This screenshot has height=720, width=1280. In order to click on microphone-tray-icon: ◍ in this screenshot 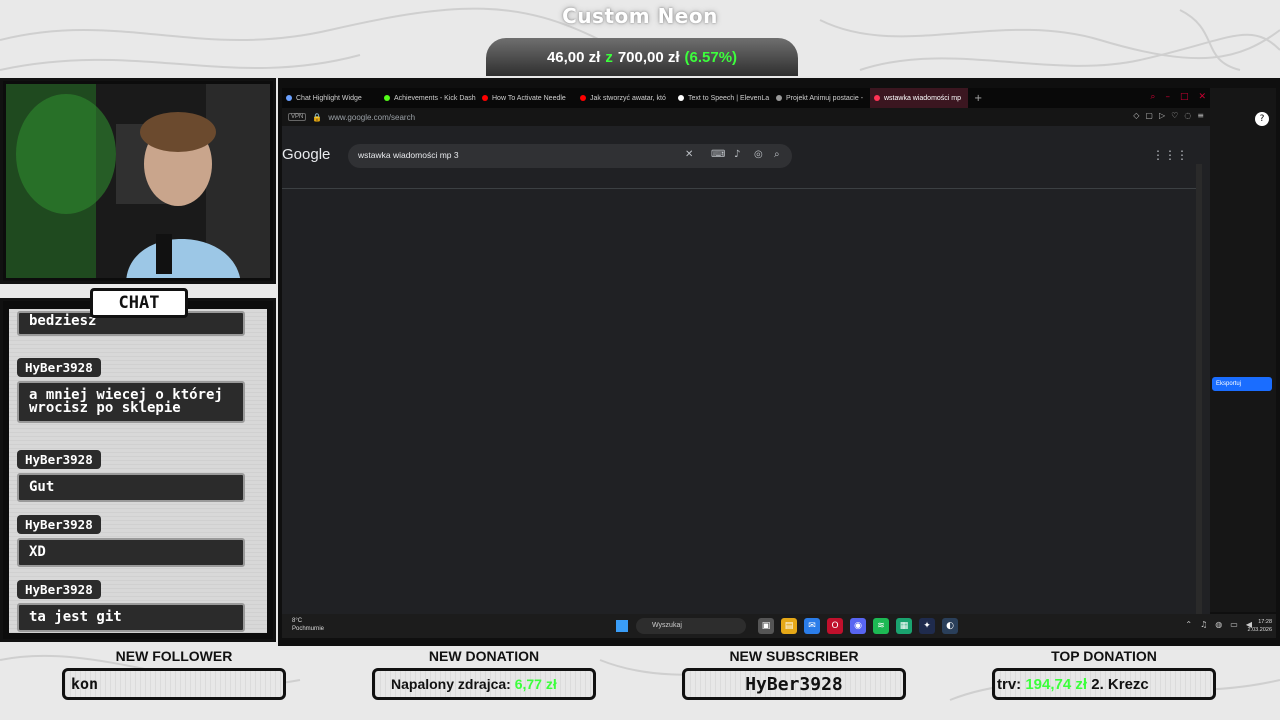, I will do `click(1218, 624)`.